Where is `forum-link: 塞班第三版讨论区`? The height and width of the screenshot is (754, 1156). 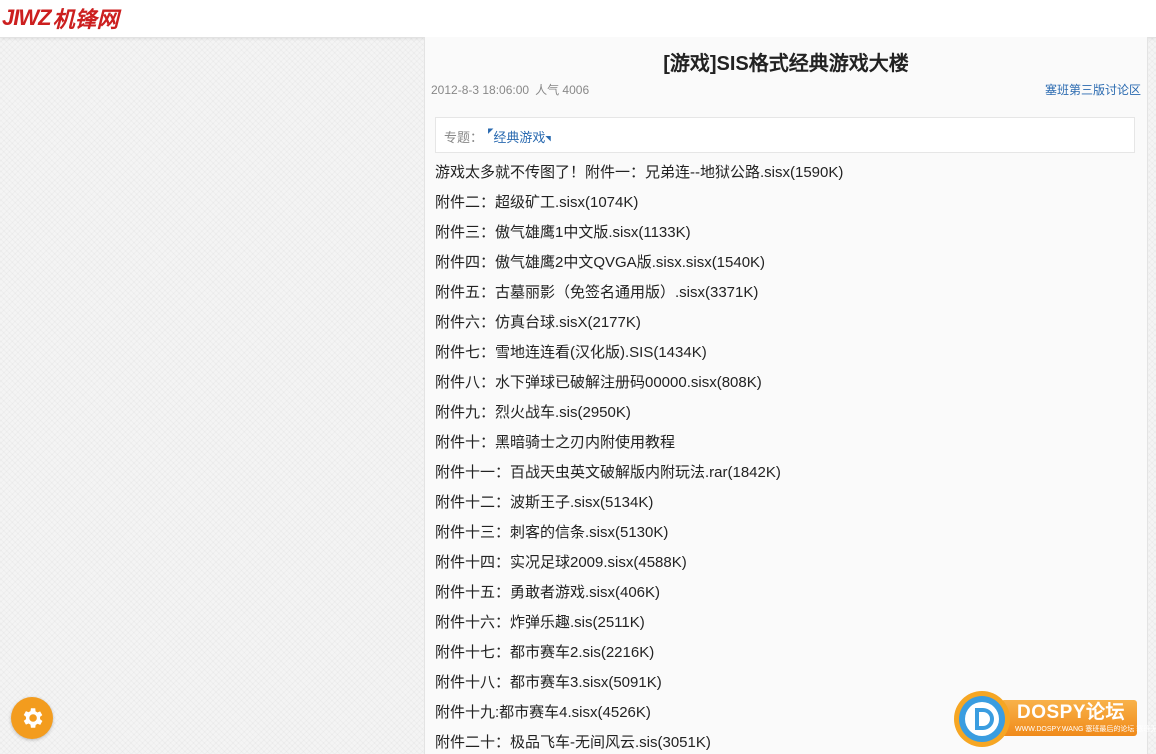 forum-link: 塞班第三版讨论区 is located at coordinates (1093, 89).